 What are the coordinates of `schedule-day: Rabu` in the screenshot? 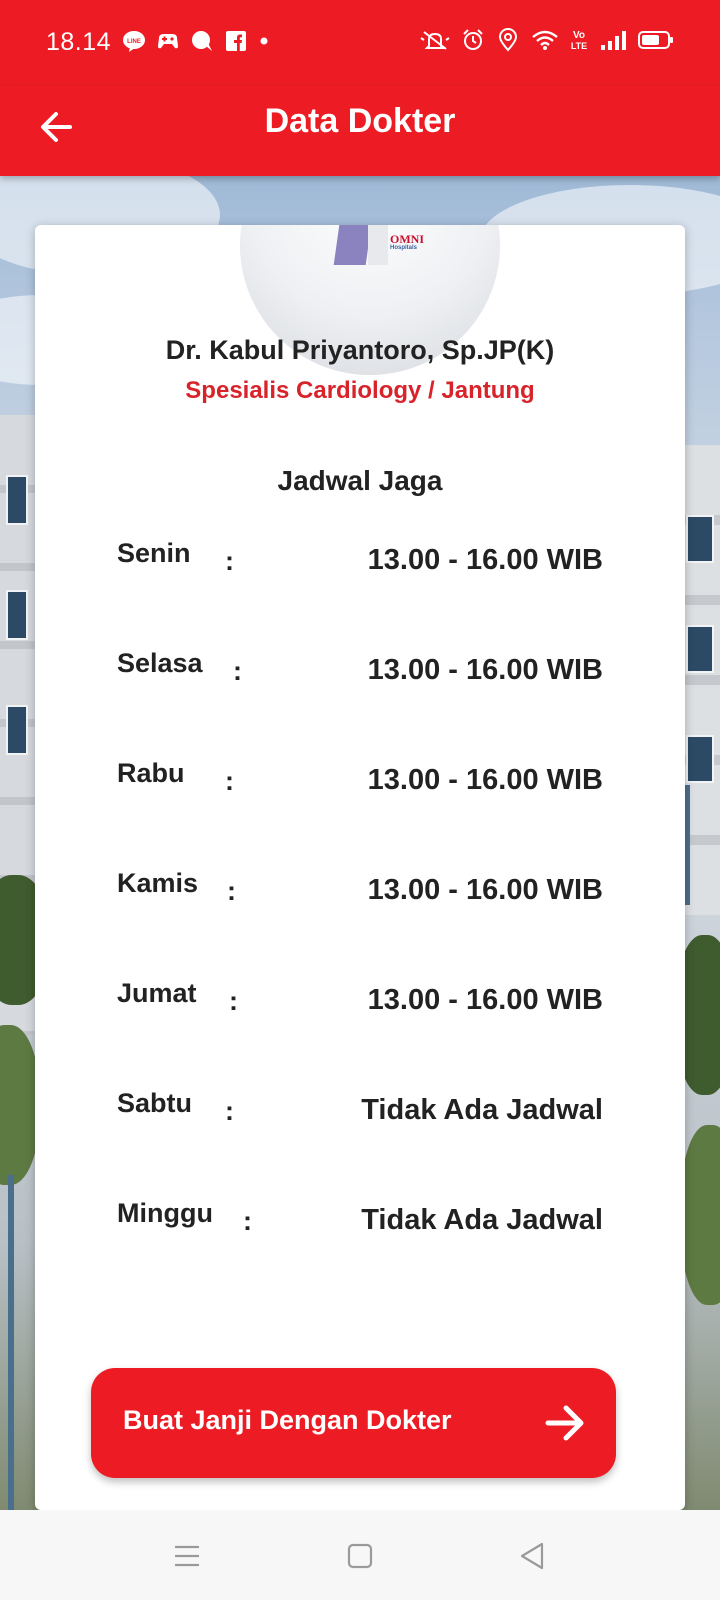 It's located at (151, 773).